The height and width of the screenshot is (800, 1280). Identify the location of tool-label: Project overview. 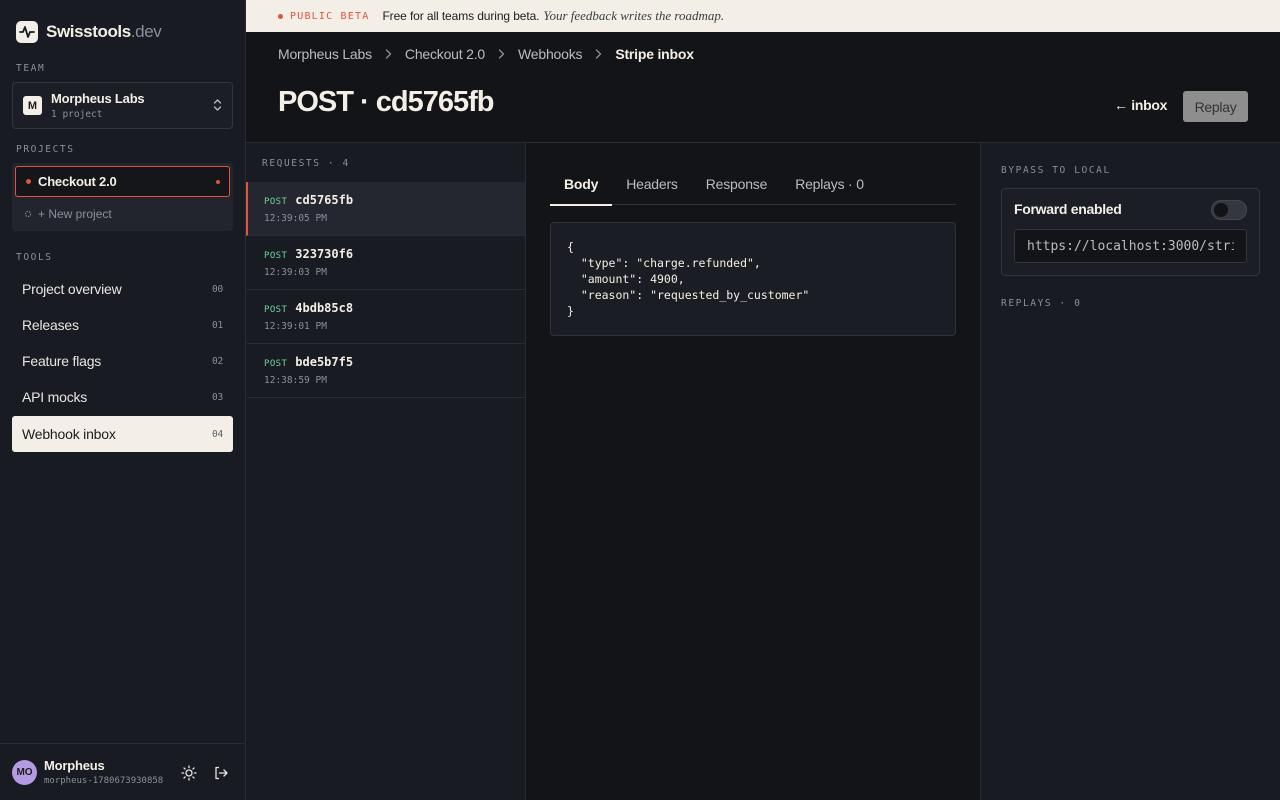
(72, 289).